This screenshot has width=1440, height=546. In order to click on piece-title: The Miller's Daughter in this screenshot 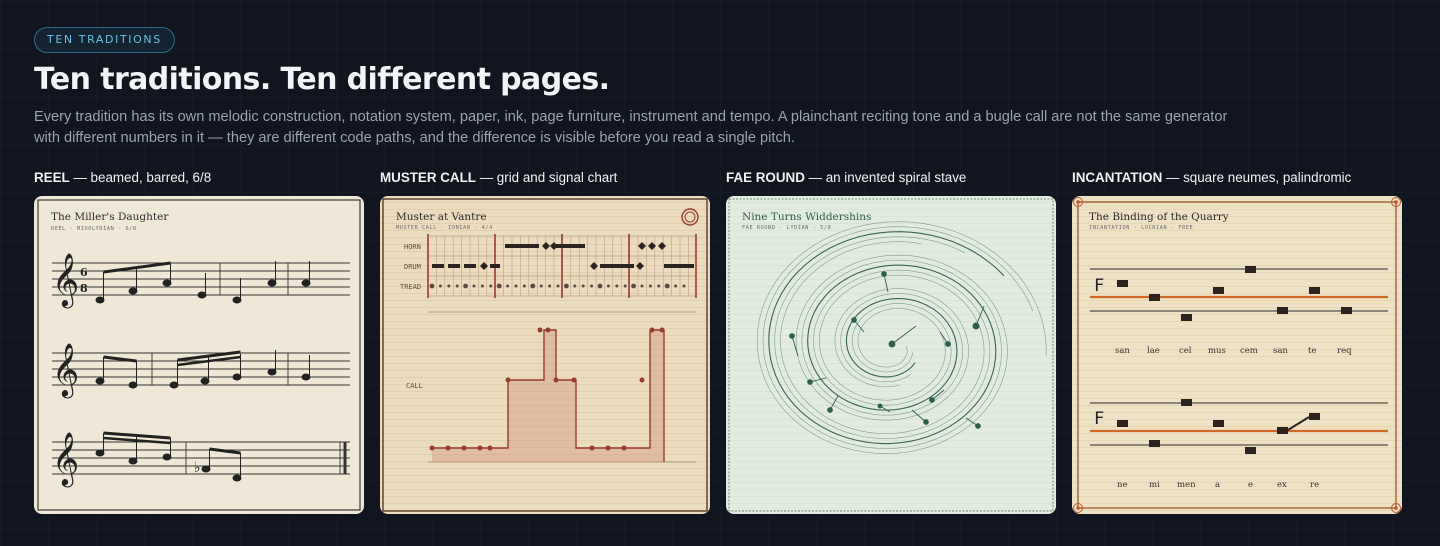, I will do `click(110, 217)`.